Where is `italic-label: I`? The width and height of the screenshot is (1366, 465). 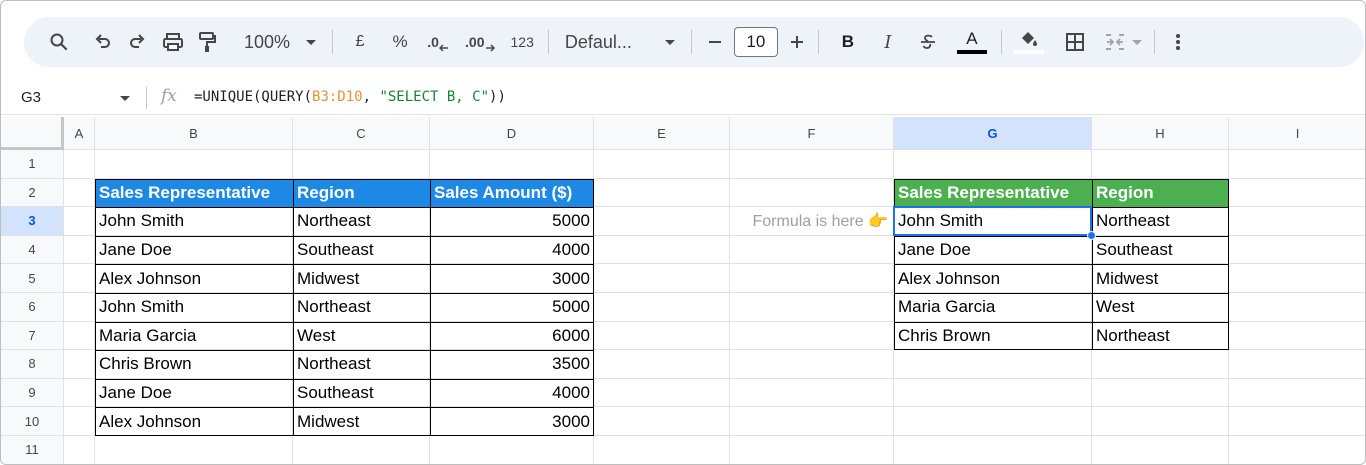
italic-label: I is located at coordinates (888, 42).